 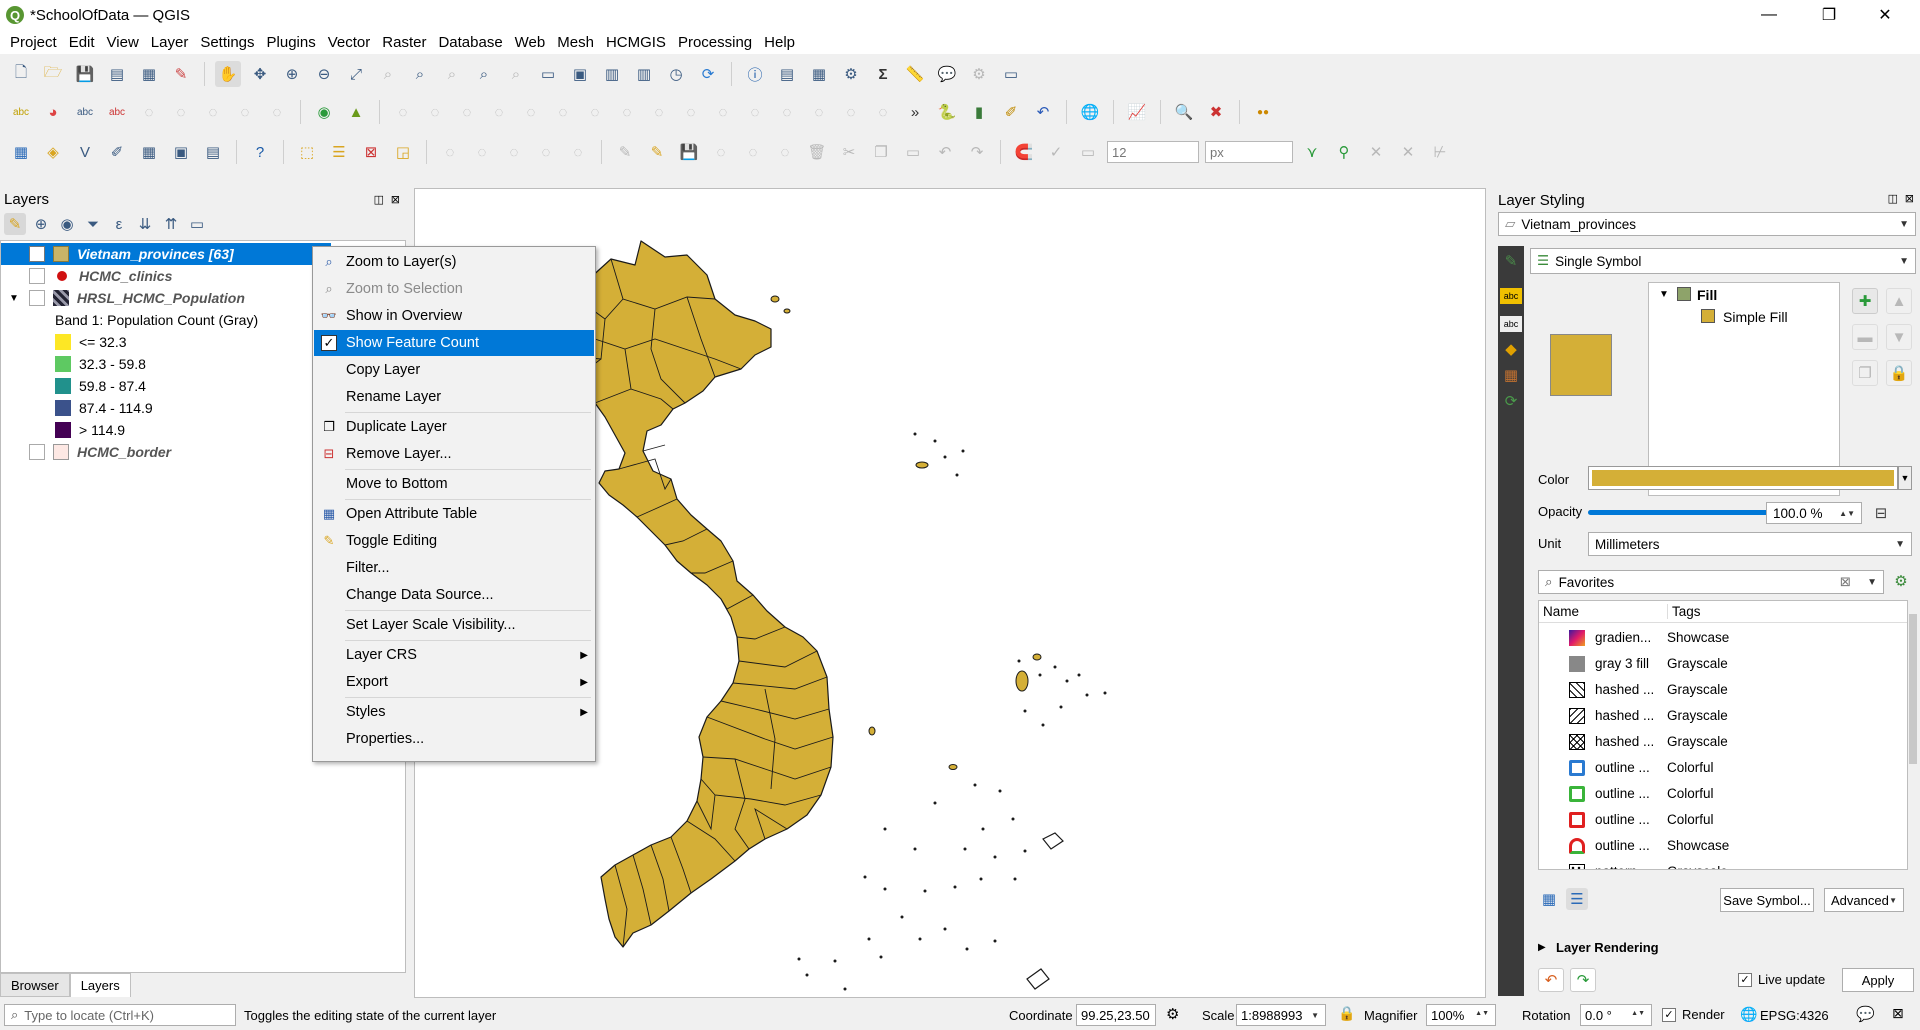 I want to click on processing-toolbox-icon: ⚙, so click(x=851, y=74).